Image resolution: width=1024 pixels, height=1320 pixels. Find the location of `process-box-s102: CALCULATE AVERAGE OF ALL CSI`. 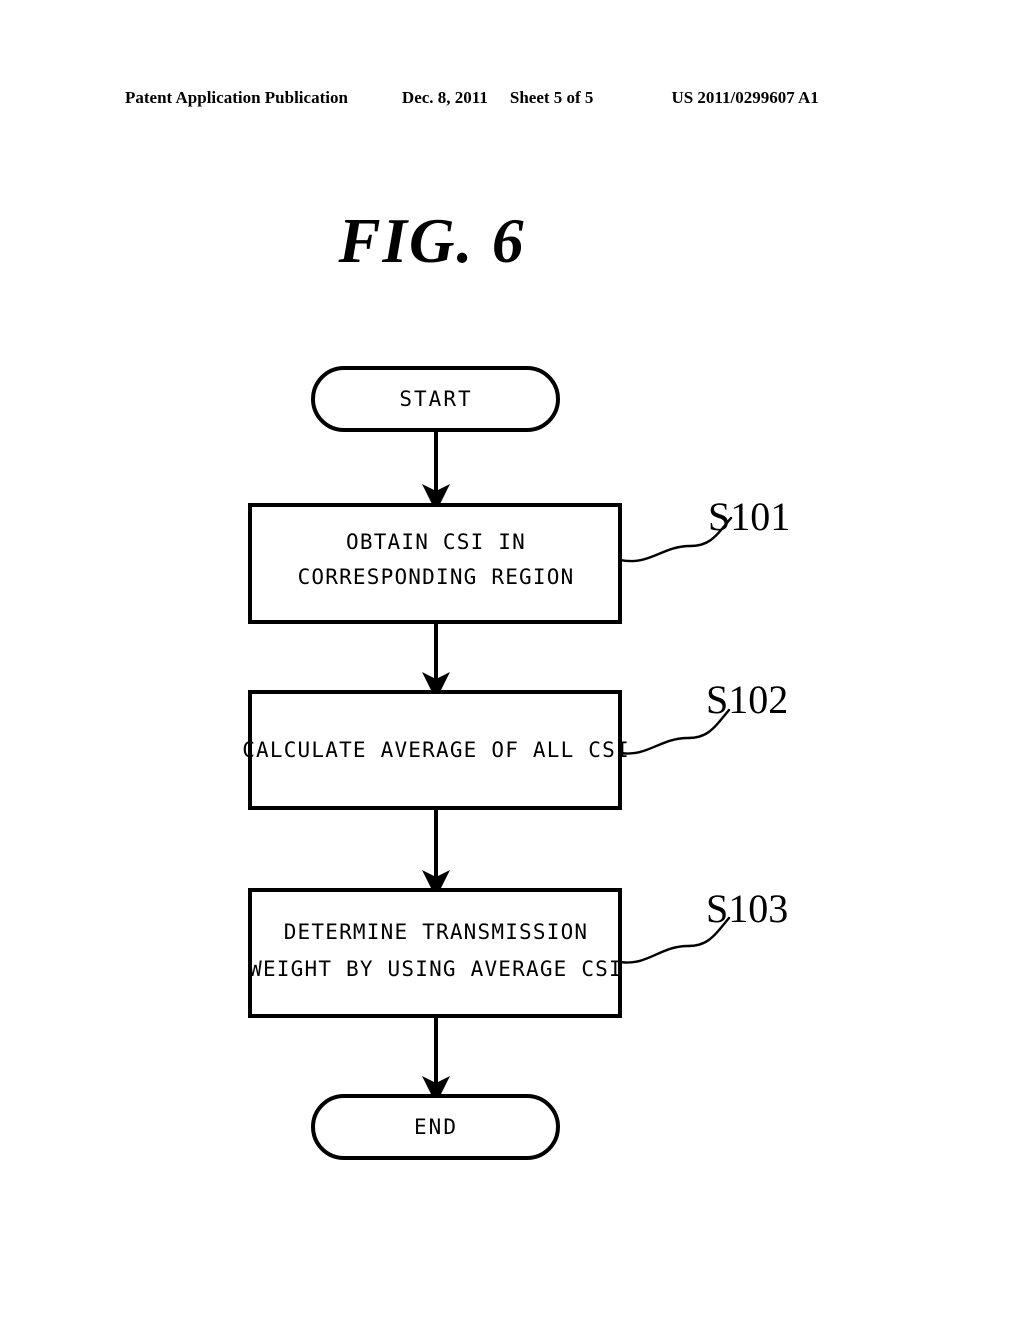

process-box-s102: CALCULATE AVERAGE OF ALL CSI is located at coordinates (436, 750).